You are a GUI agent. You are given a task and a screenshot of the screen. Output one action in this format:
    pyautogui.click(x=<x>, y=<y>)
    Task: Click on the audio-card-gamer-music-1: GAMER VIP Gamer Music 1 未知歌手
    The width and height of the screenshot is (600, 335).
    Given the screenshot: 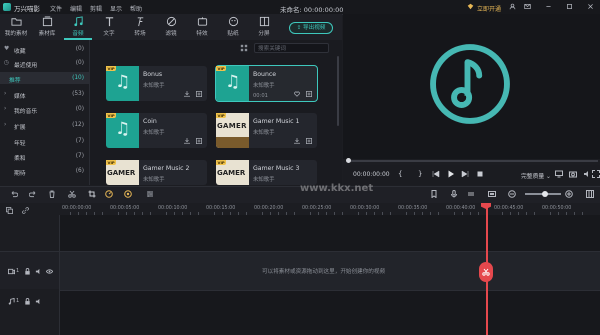 What is the action you would take?
    pyautogui.click(x=266, y=130)
    